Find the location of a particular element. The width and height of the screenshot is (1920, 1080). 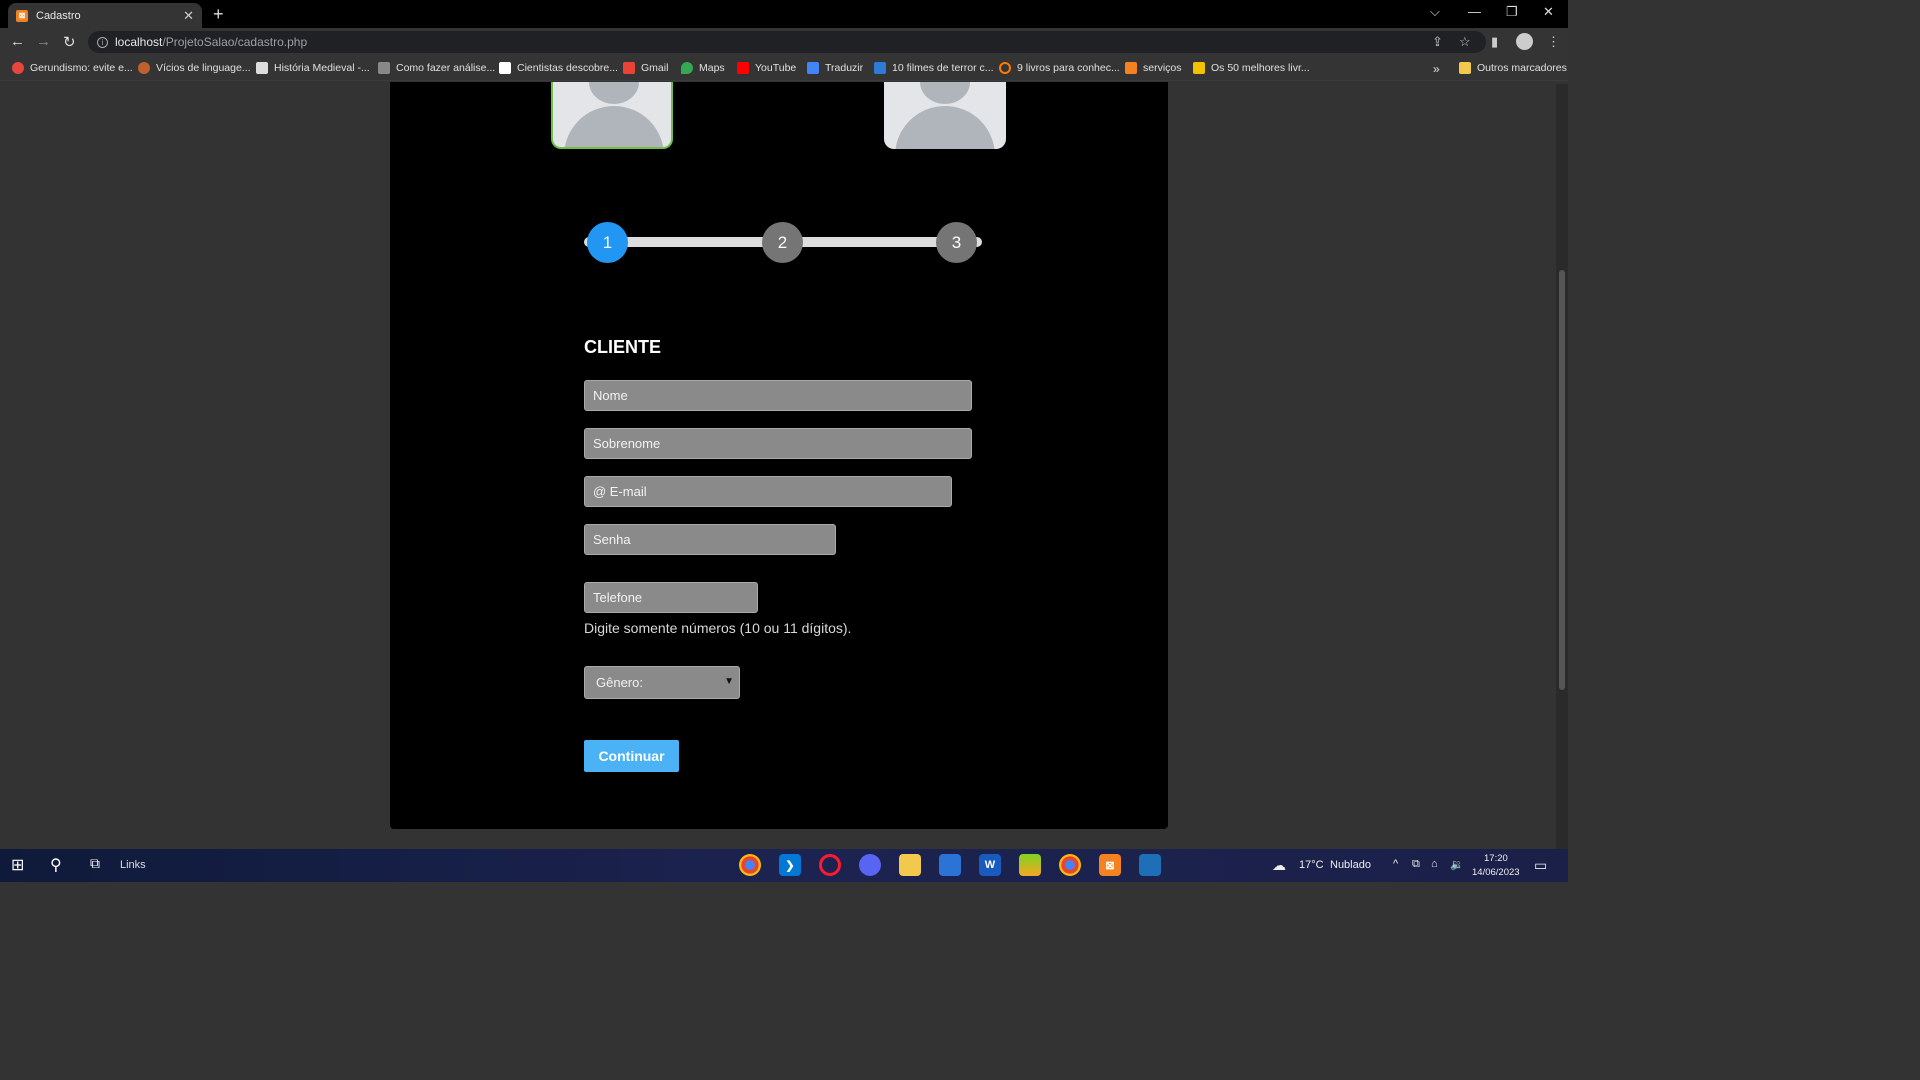

volume-icon: 🔉 is located at coordinates (1457, 864).